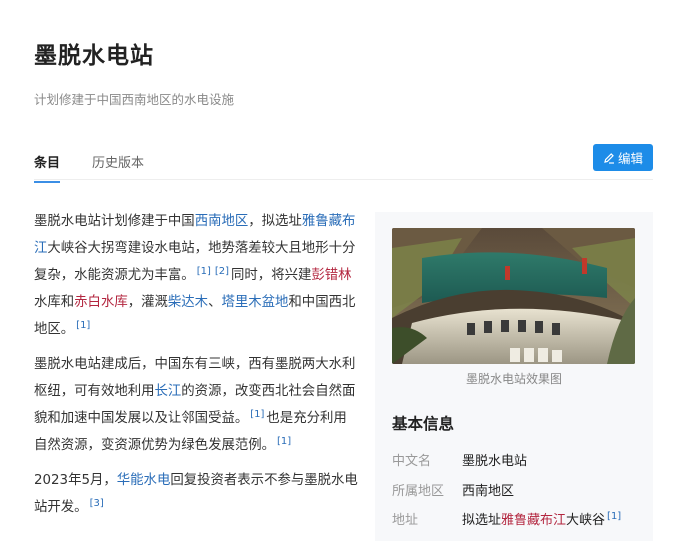 The height and width of the screenshot is (541, 690). I want to click on link-tarim-basin: 塔里木盆地, so click(254, 302).